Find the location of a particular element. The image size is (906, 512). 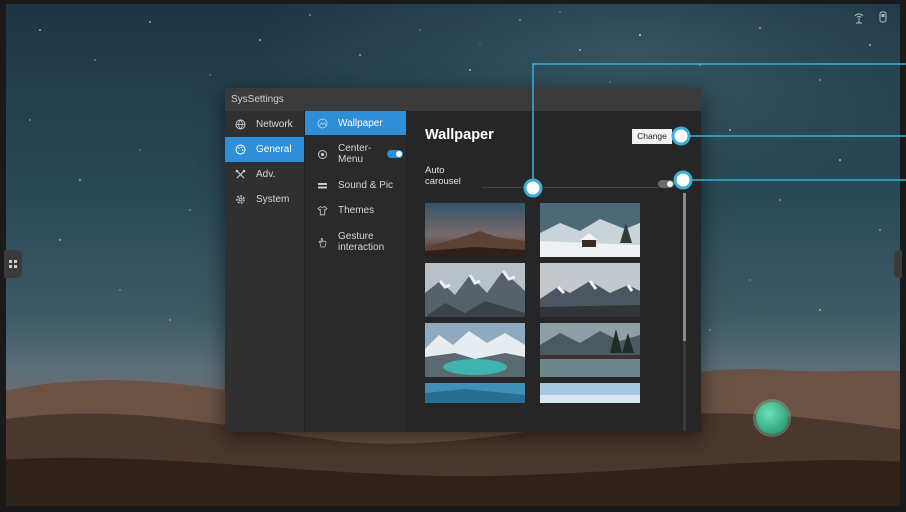

system-tray is located at coordinates (871, 17).